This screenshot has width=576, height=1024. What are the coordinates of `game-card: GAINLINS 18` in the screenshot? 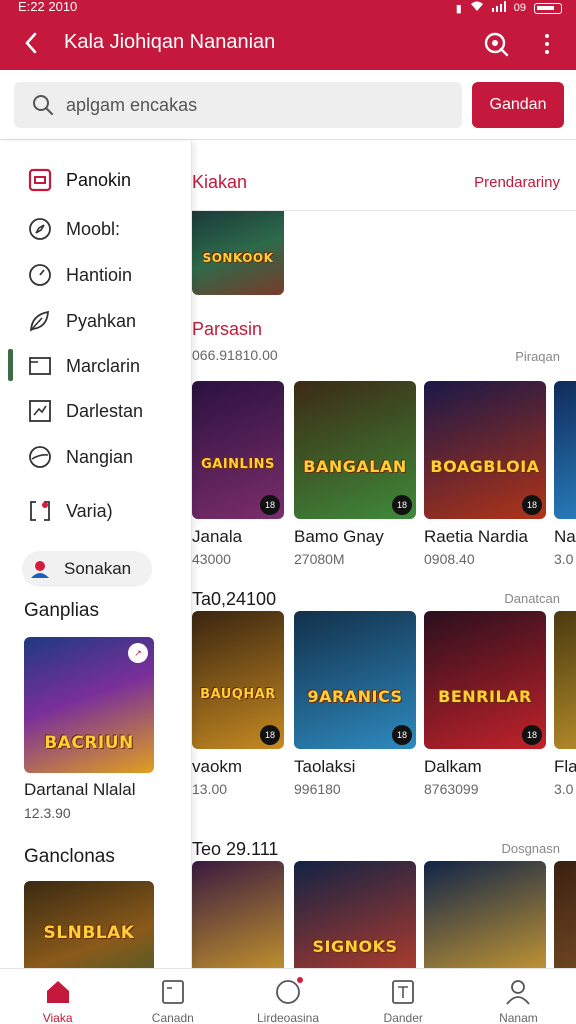 It's located at (238, 450).